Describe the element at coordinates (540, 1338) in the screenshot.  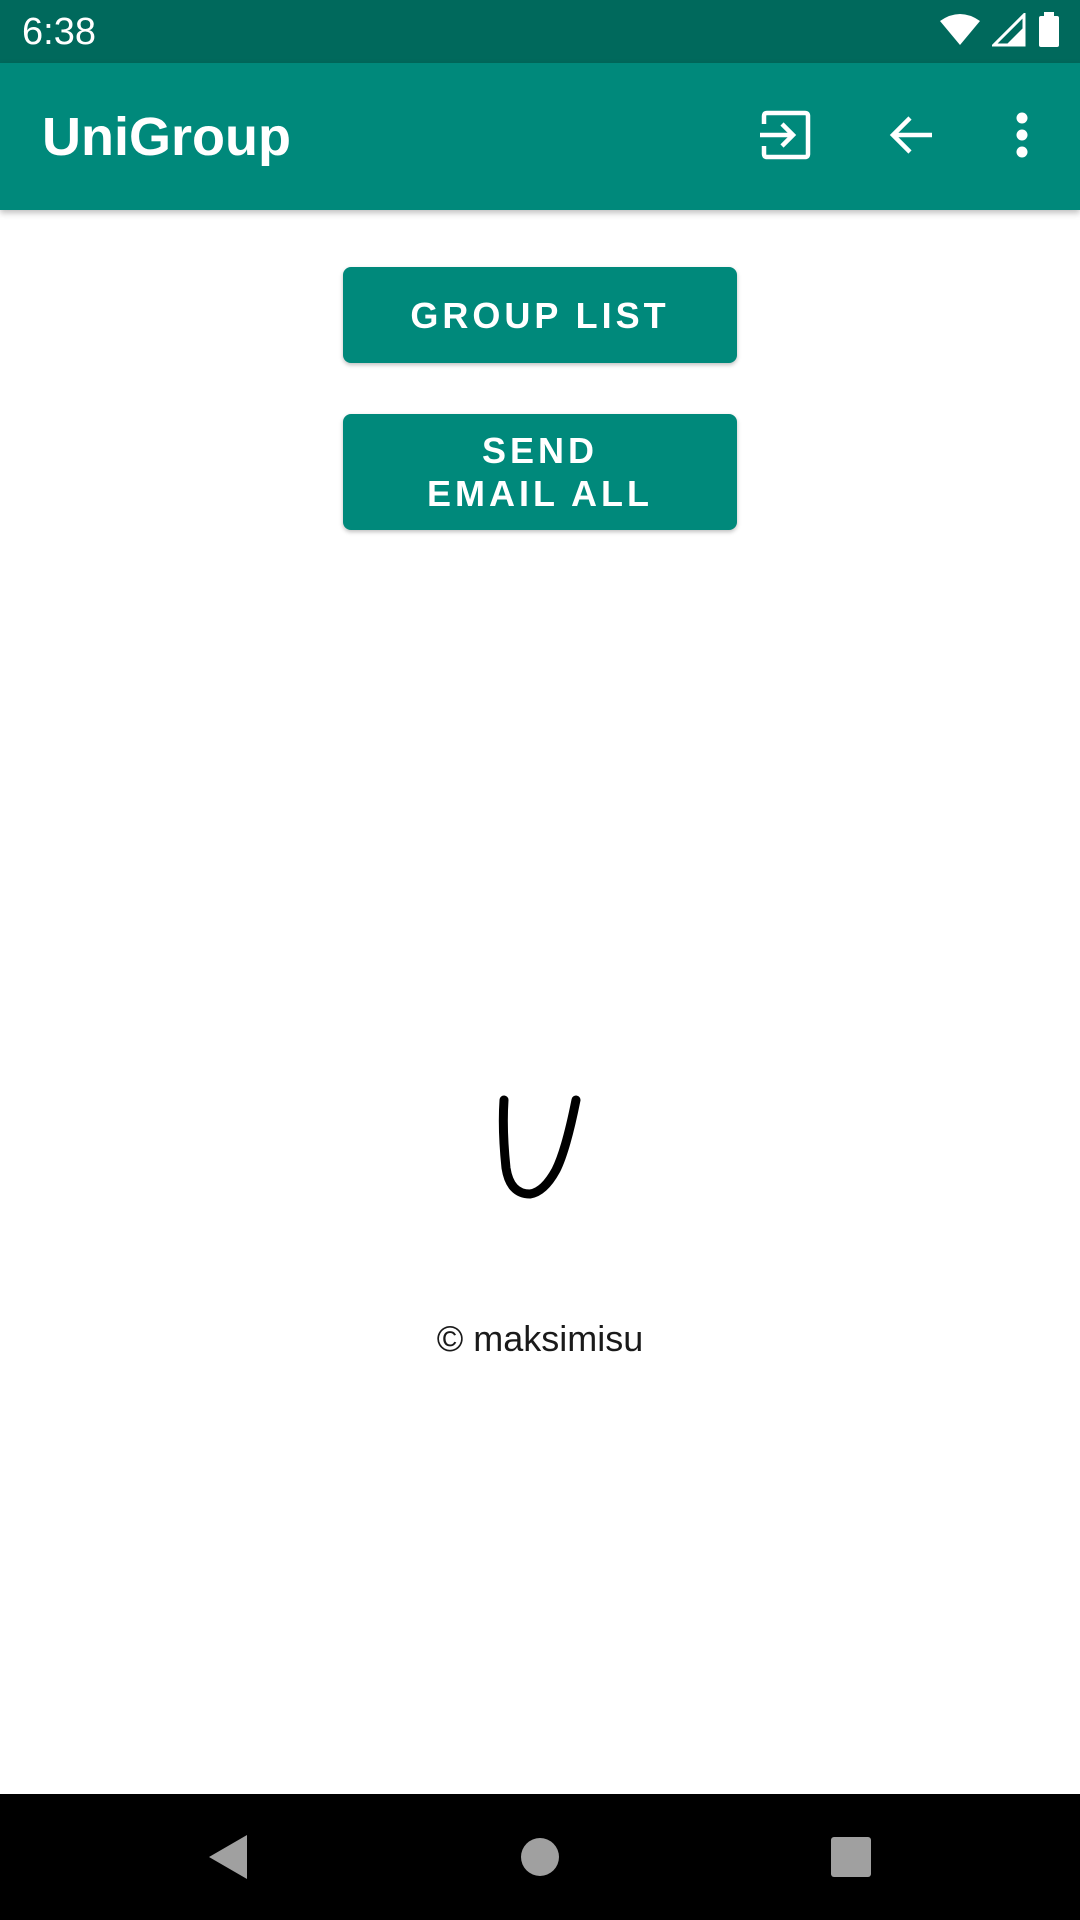
I see `copyright-text: © maksimisu` at that location.